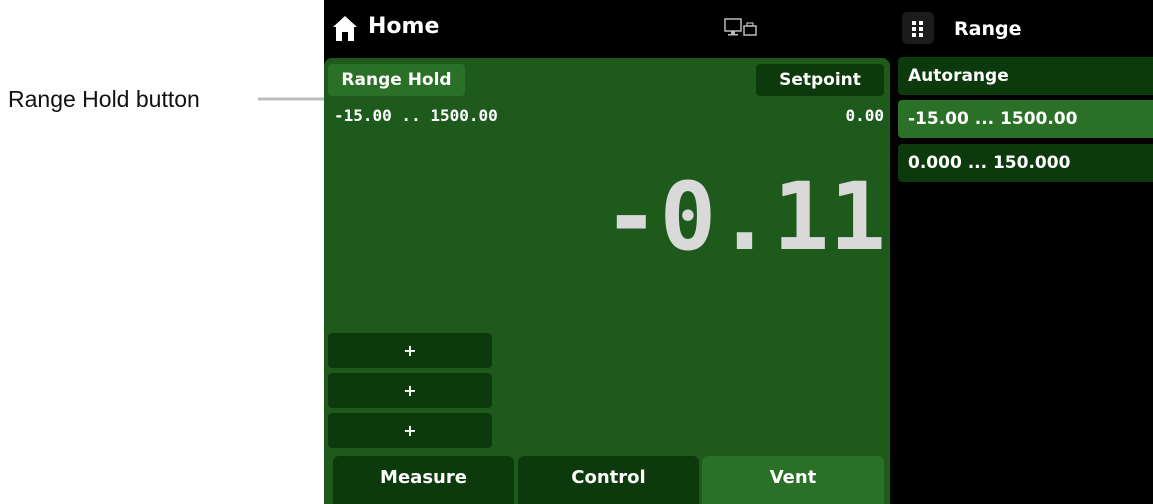 The height and width of the screenshot is (504, 1153). I want to click on add-function-button-2: +, so click(410, 390).